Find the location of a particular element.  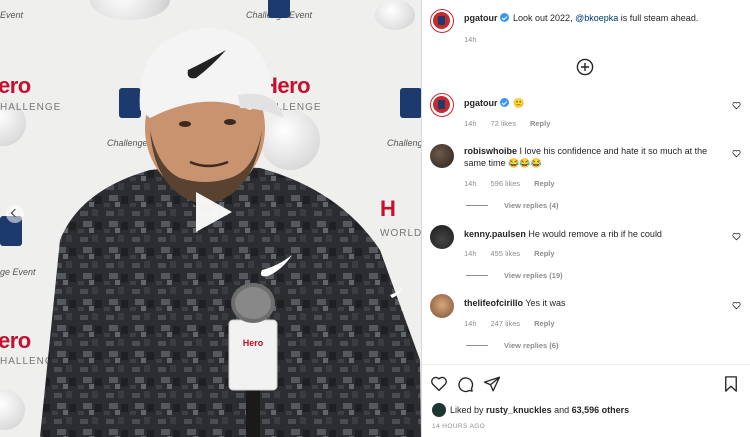

play-icon is located at coordinates (212, 212).